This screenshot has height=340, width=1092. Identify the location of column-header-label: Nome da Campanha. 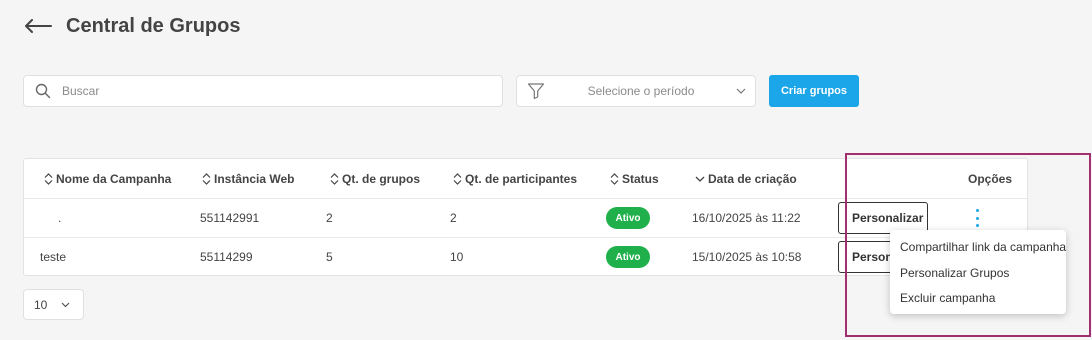
(114, 179).